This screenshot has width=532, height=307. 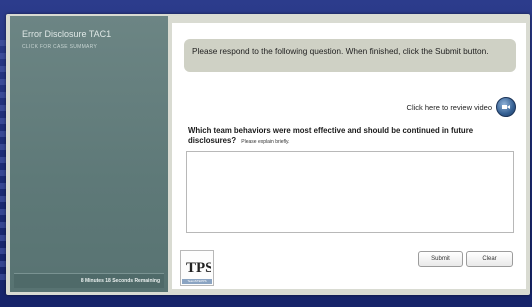 I want to click on submit-button: Submit, so click(x=440, y=259).